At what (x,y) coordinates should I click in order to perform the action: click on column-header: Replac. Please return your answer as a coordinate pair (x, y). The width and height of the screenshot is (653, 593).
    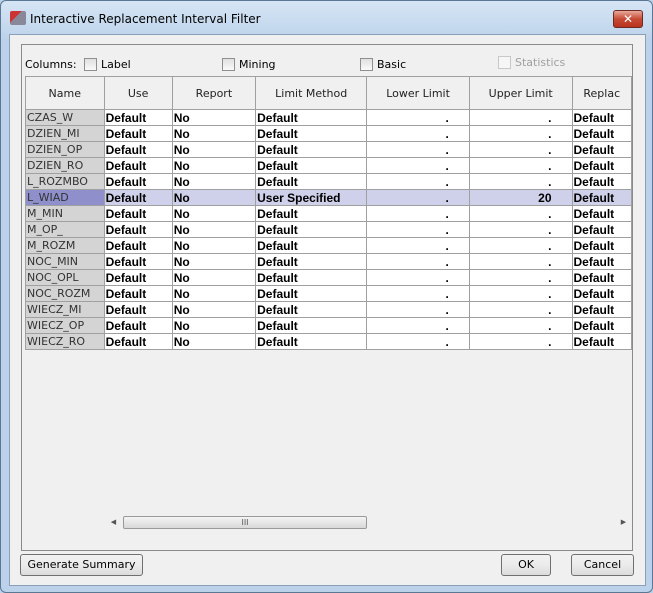
    Looking at the image, I should click on (601, 93).